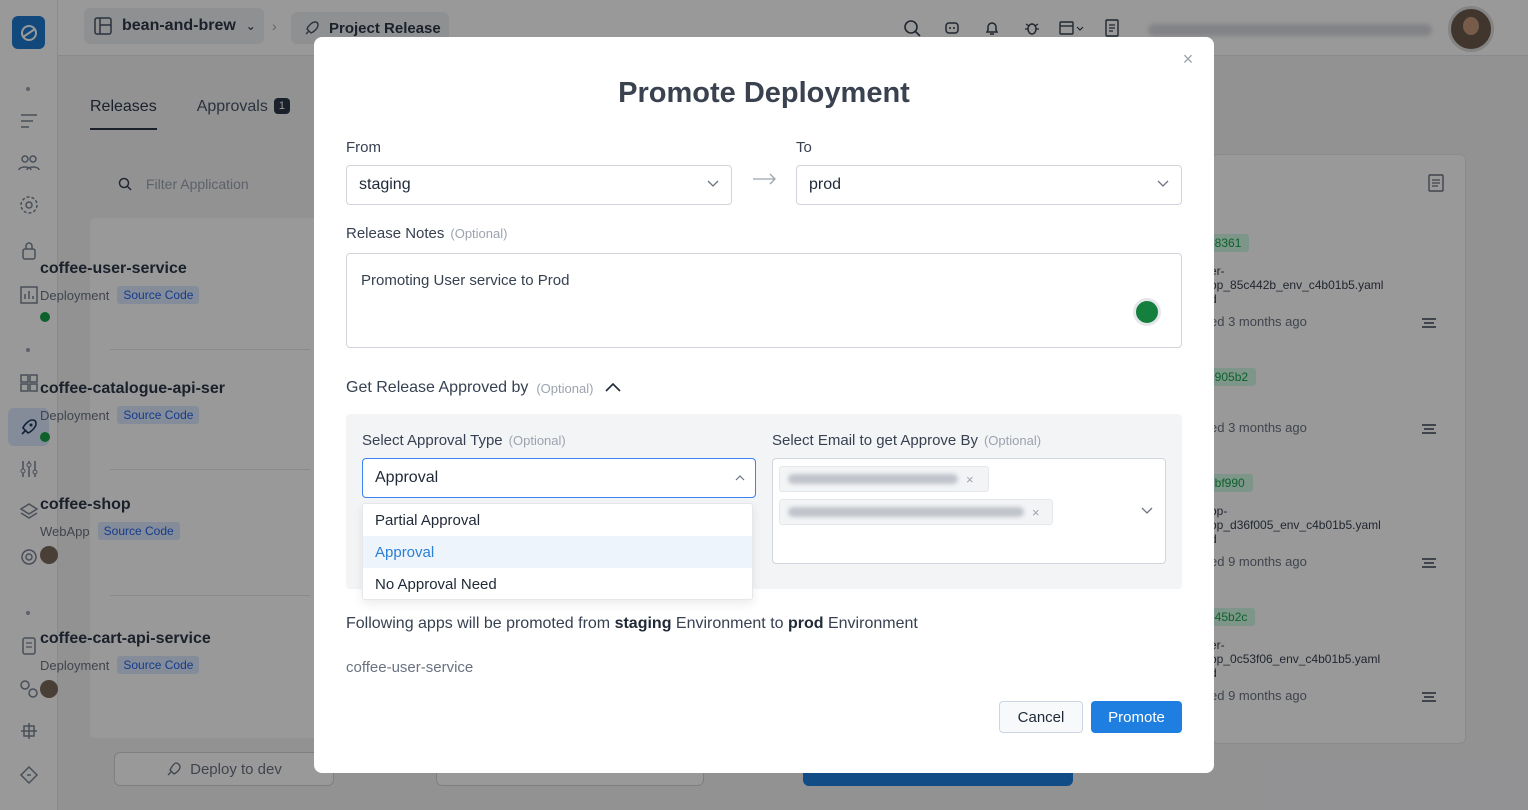 The width and height of the screenshot is (1528, 810). I want to click on release-notes-textarea: Promoting User service to Prod, so click(764, 300).